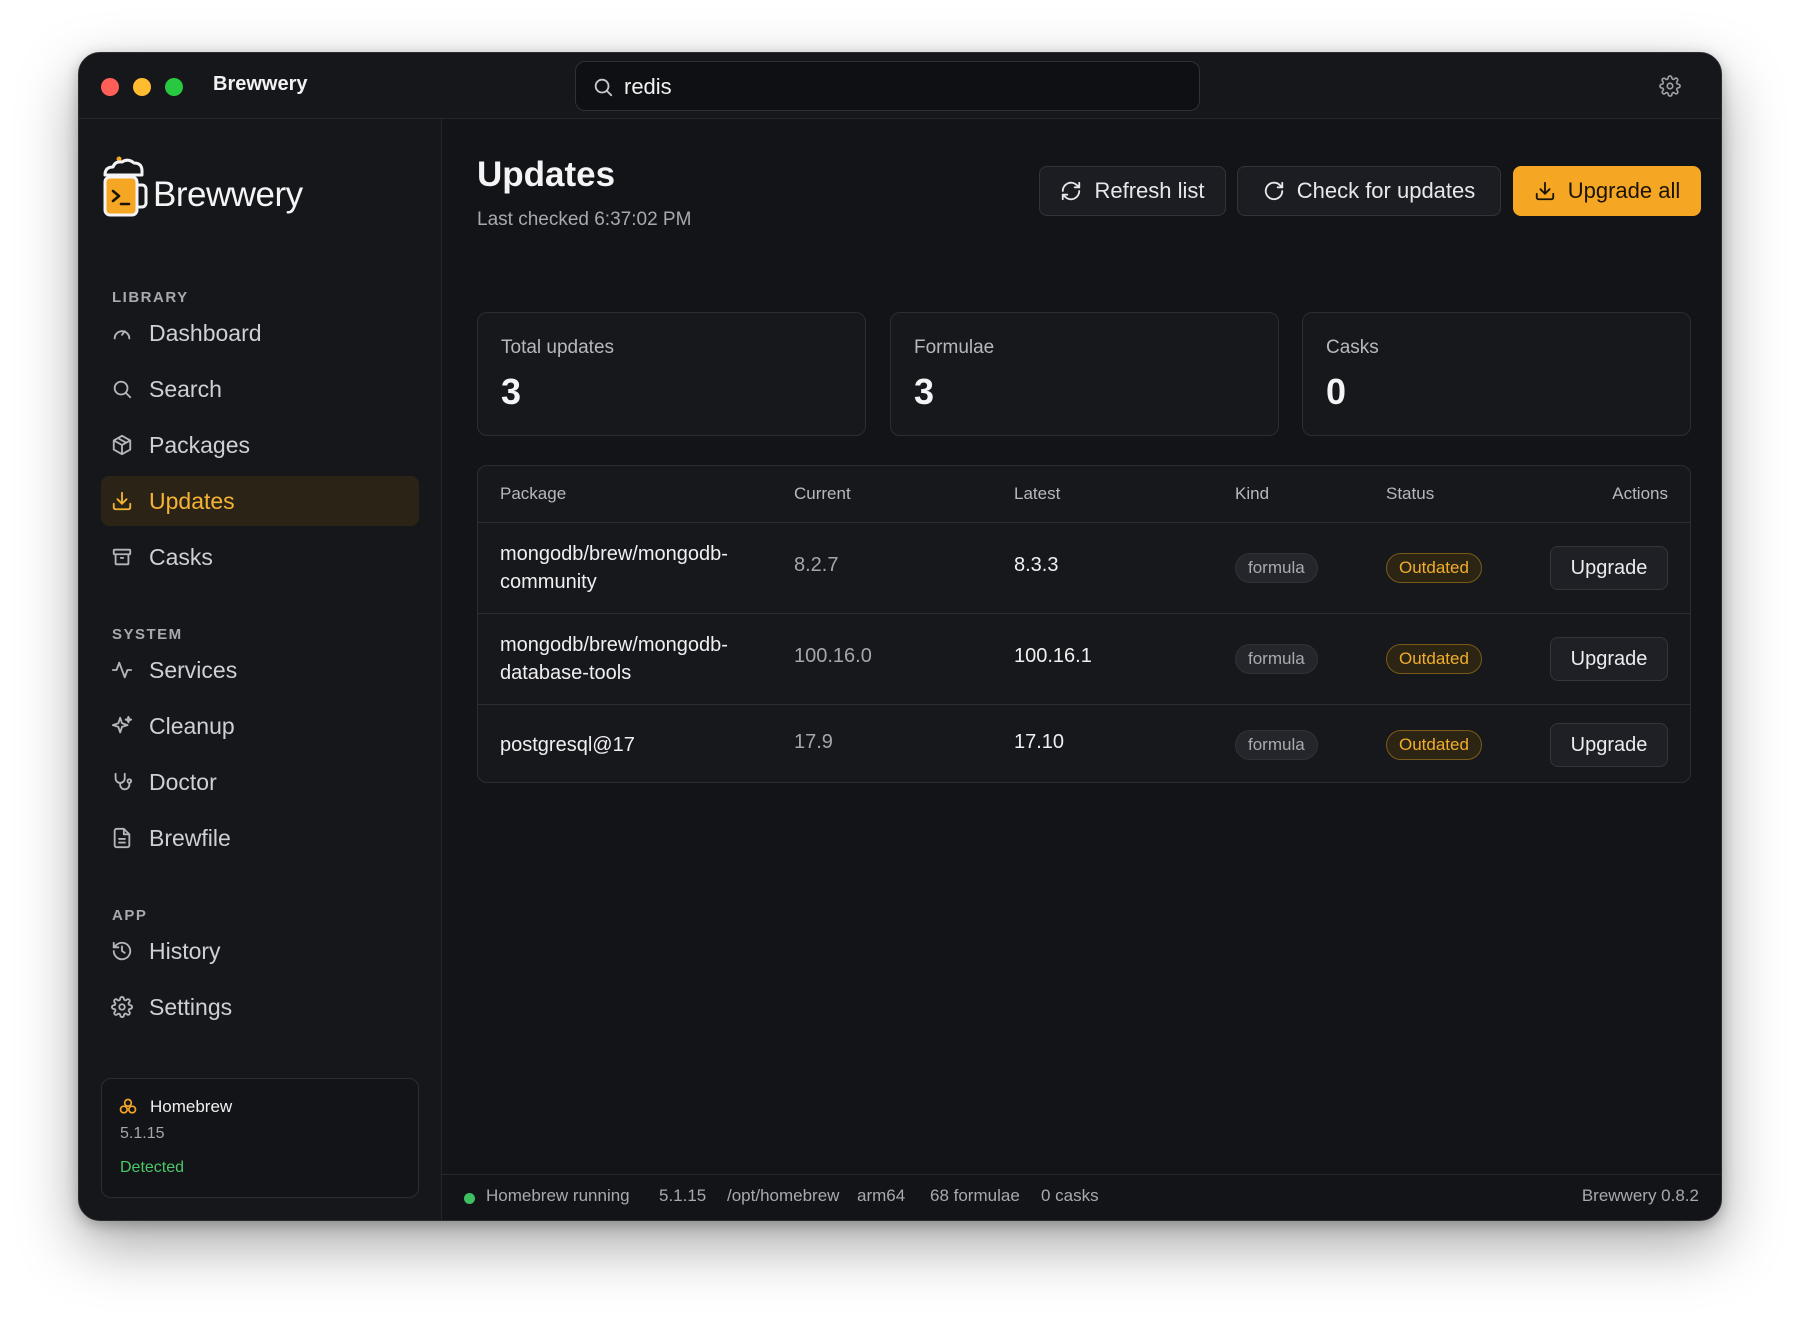  What do you see at coordinates (833, 656) in the screenshot?
I see `current-version: 100.16.0` at bounding box center [833, 656].